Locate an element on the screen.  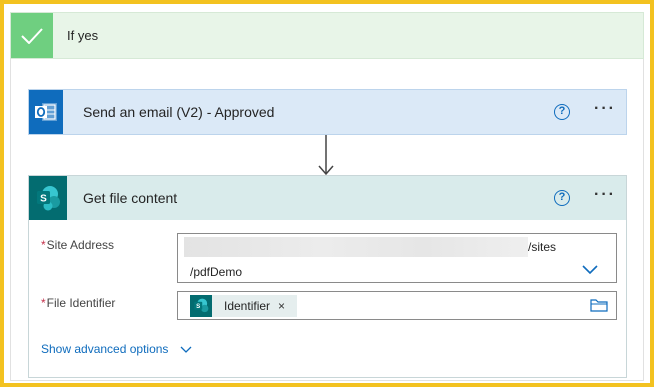
file-identifier-input: S Identifier × is located at coordinates (397, 305).